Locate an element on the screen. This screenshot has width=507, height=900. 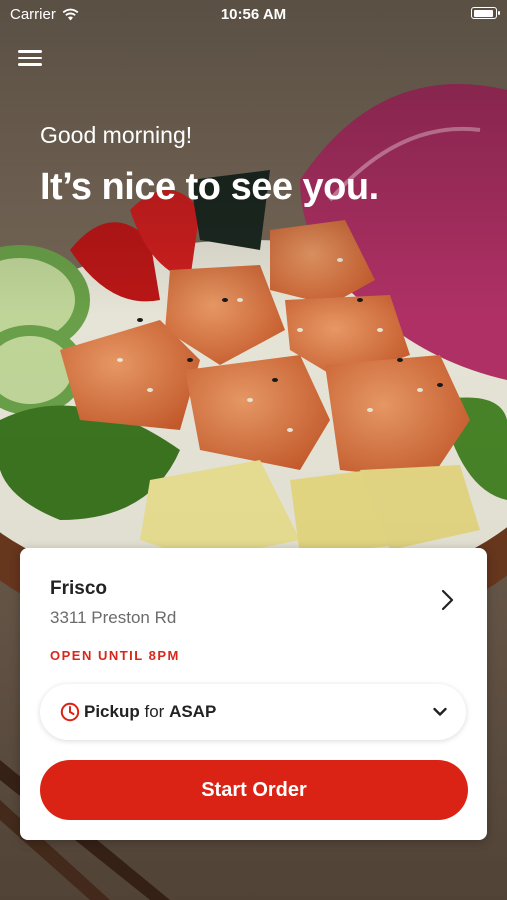
order-method: Pickup is located at coordinates (112, 711).